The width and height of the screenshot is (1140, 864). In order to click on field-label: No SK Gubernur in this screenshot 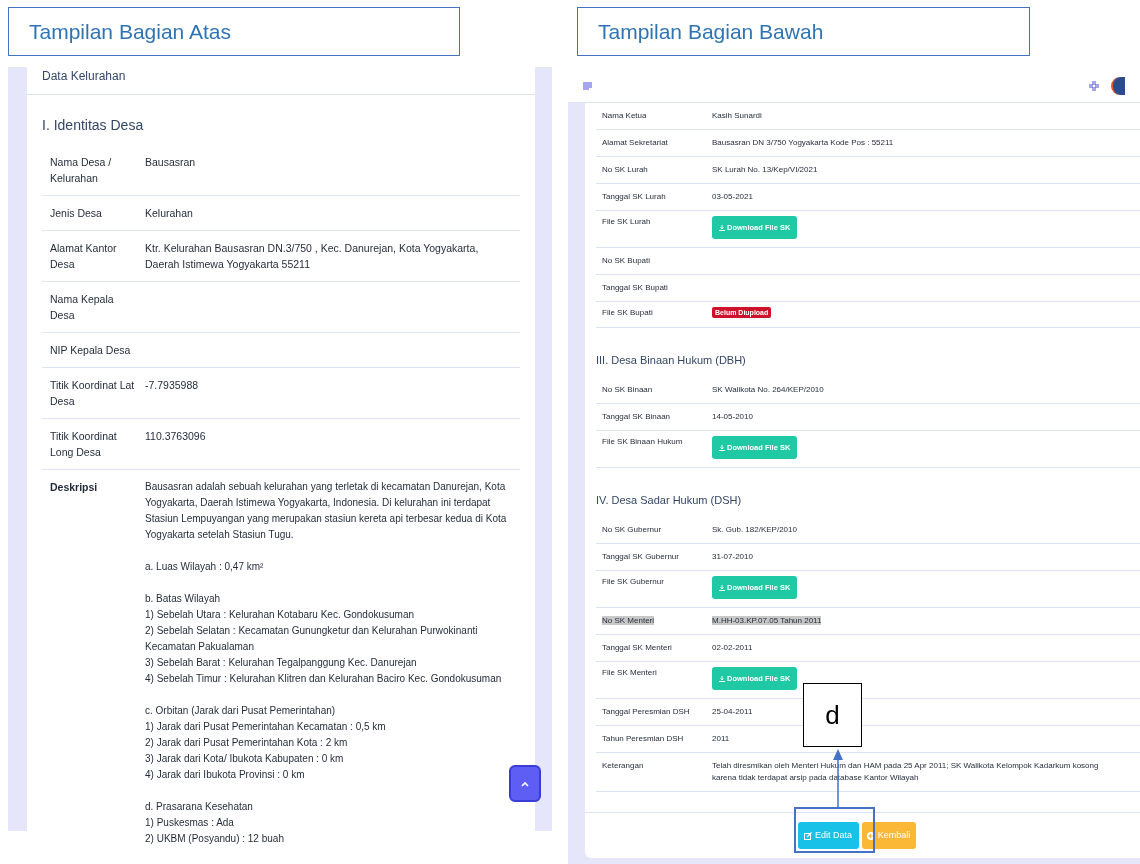, I will do `click(632, 529)`.